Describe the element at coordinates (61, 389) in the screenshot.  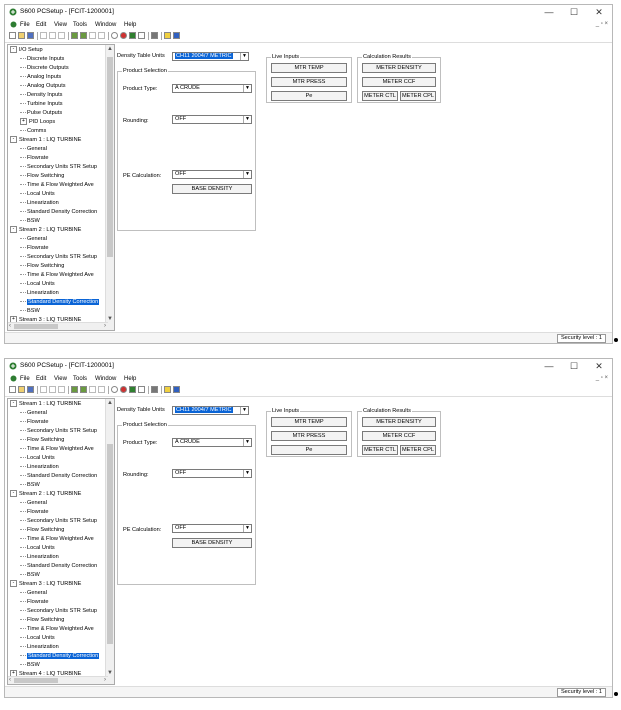
I see `paste-icon` at that location.